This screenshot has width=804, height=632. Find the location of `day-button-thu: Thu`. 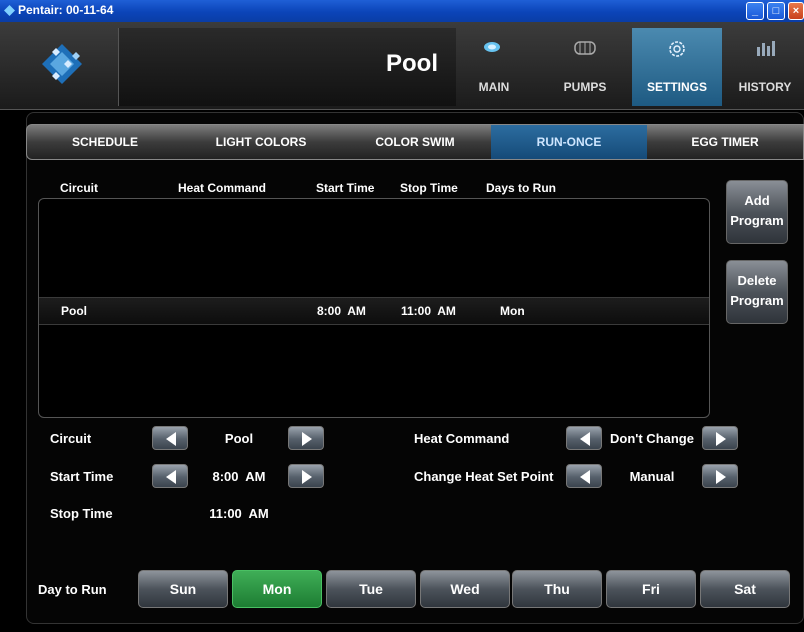

day-button-thu: Thu is located at coordinates (557, 589).